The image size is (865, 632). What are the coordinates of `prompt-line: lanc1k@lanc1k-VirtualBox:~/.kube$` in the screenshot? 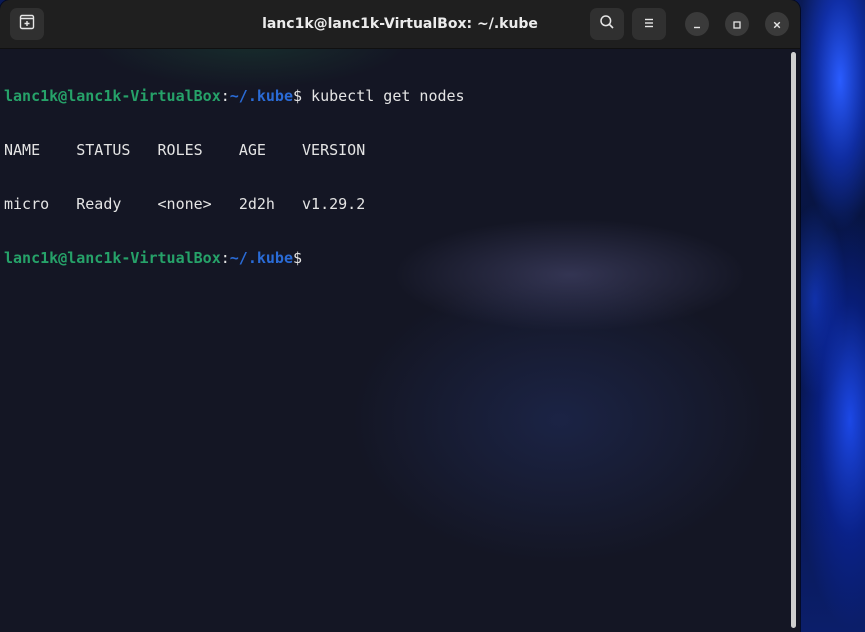 It's located at (394, 258).